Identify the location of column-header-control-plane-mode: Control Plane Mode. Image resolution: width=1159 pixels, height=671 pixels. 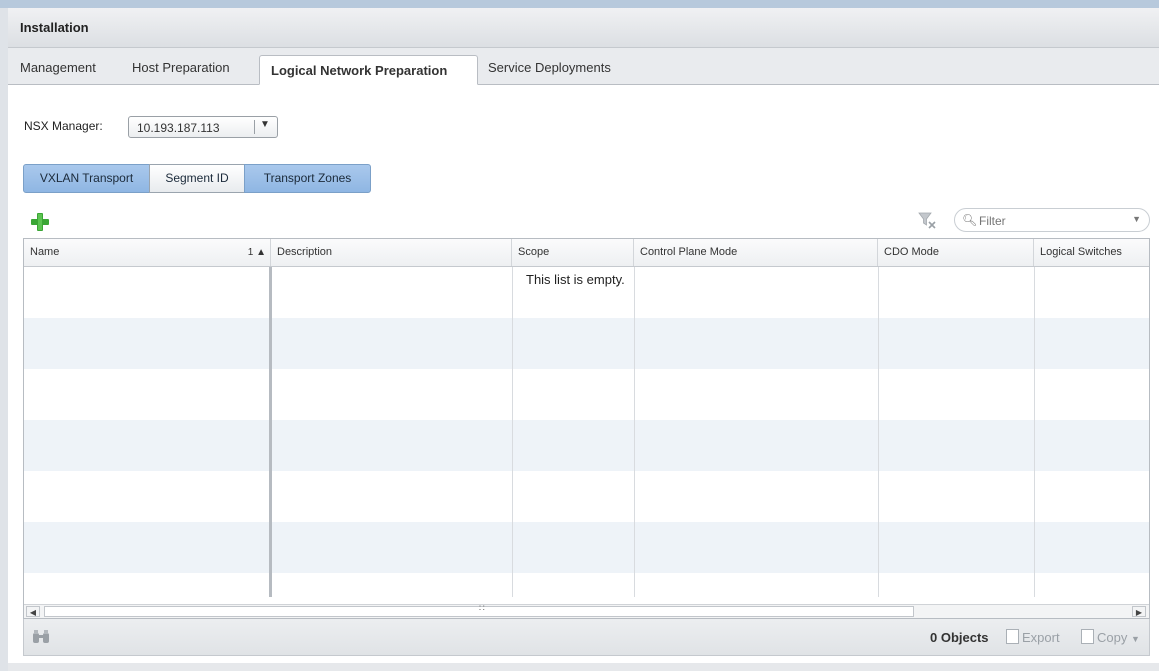
(756, 252).